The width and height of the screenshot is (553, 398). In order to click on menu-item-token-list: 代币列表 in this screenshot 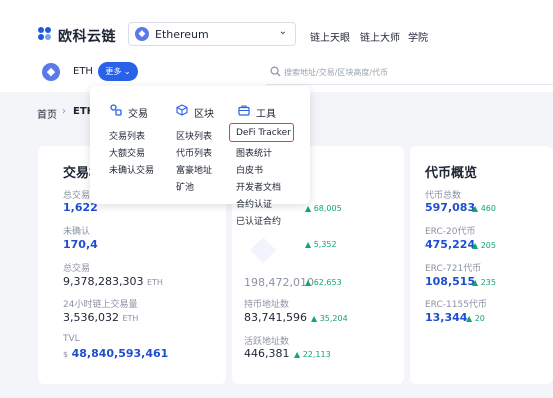, I will do `click(194, 152)`.